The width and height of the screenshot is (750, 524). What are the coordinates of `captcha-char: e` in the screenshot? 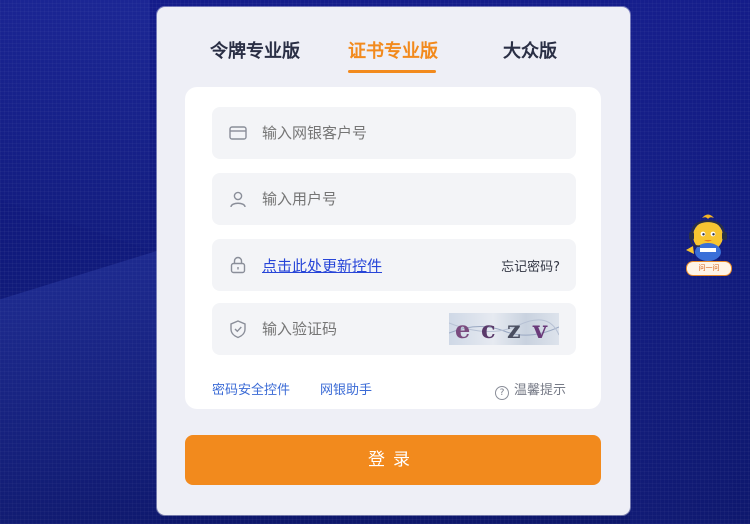 It's located at (463, 329).